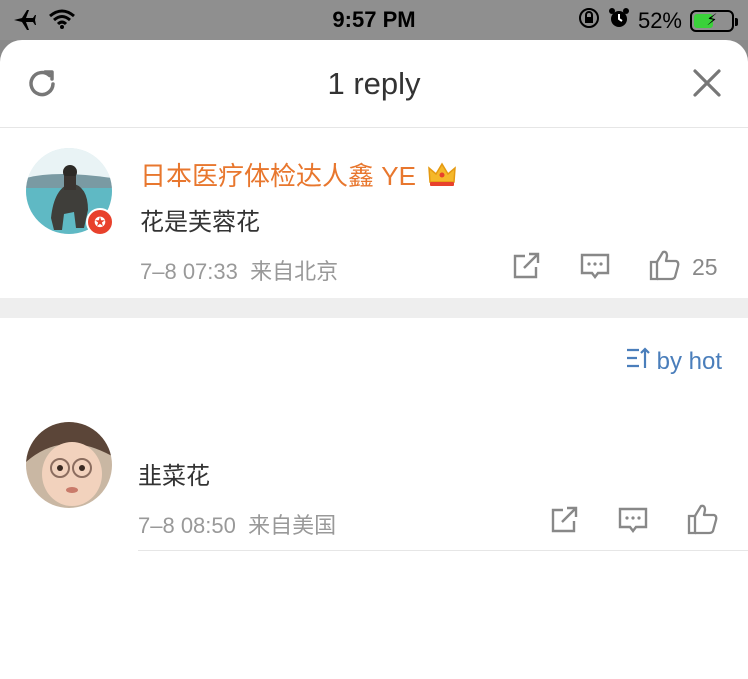  Describe the element at coordinates (292, 525) in the screenshot. I see `reply-location: 来自美国` at that location.